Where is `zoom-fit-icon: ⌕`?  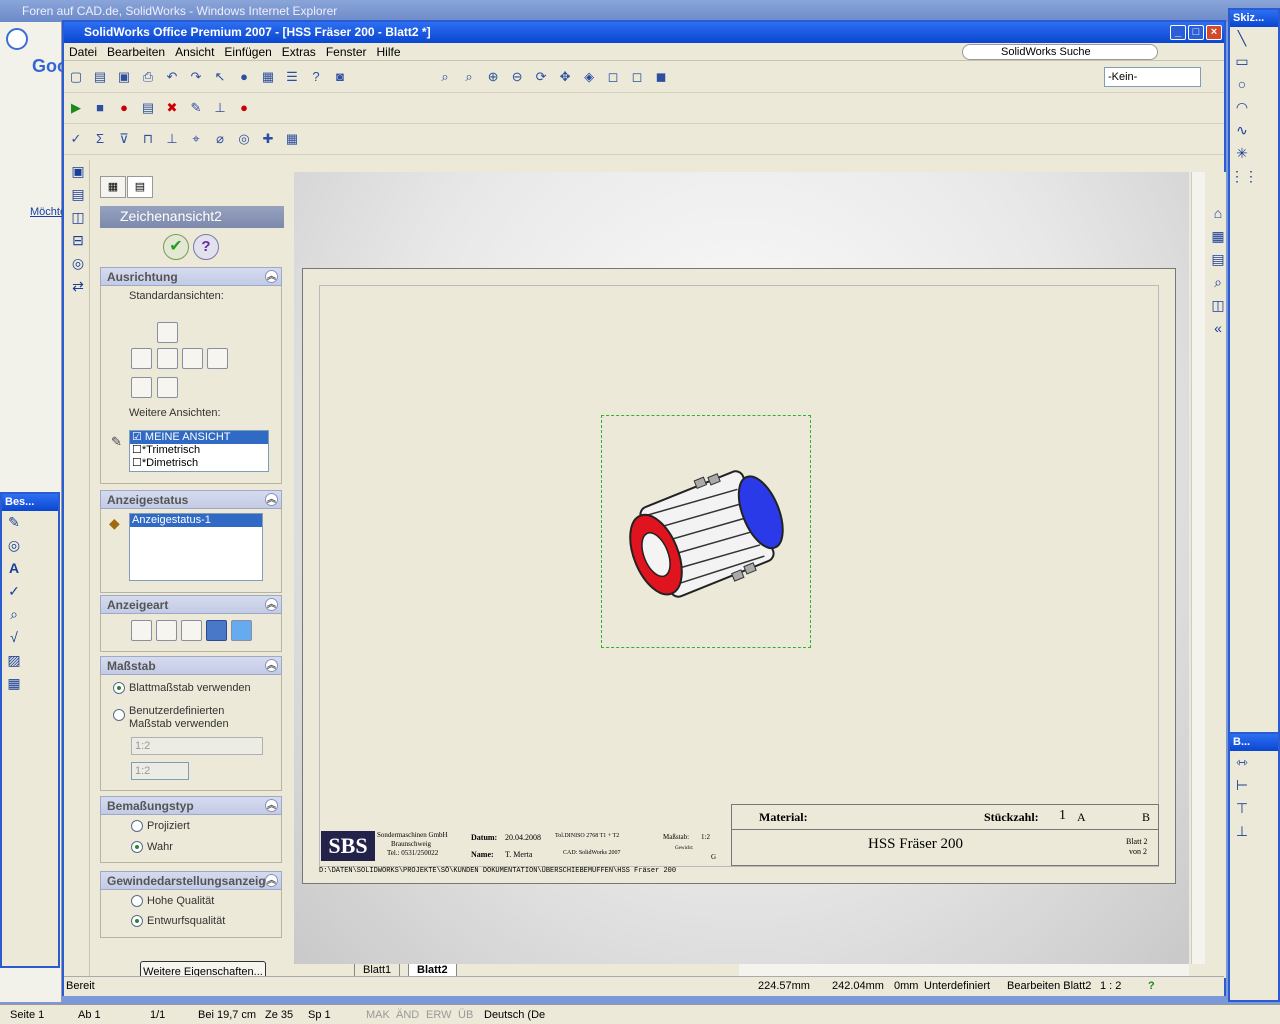 zoom-fit-icon: ⌕ is located at coordinates (445, 77).